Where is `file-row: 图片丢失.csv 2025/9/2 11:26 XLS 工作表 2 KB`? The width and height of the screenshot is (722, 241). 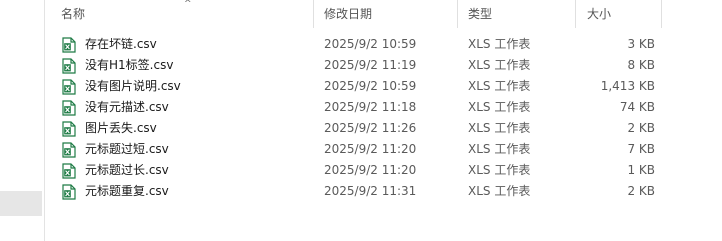
file-row: 图片丢失.csv 2025/9/2 11:26 XLS 工作表 2 KB is located at coordinates (383, 128).